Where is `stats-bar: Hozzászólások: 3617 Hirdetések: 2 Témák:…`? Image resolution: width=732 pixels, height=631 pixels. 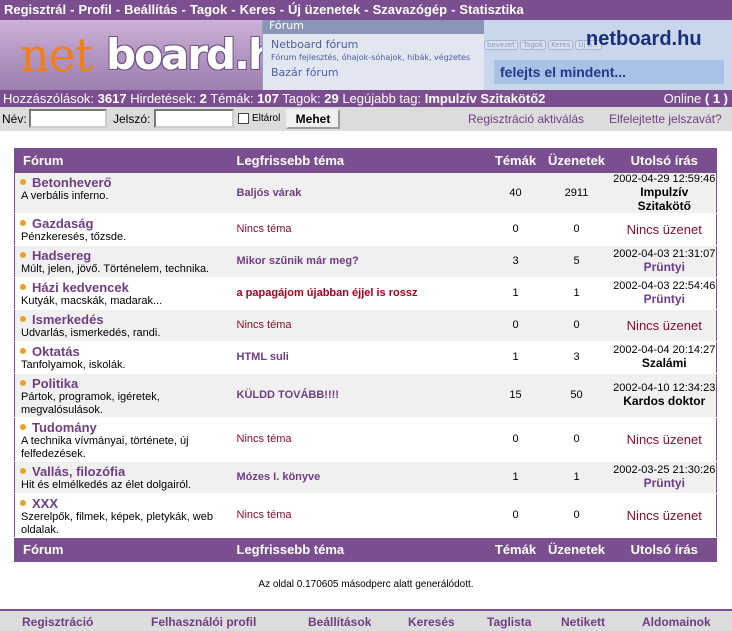 stats-bar: Hozzászólások: 3617 Hirdetések: 2 Témák:… is located at coordinates (366, 98).